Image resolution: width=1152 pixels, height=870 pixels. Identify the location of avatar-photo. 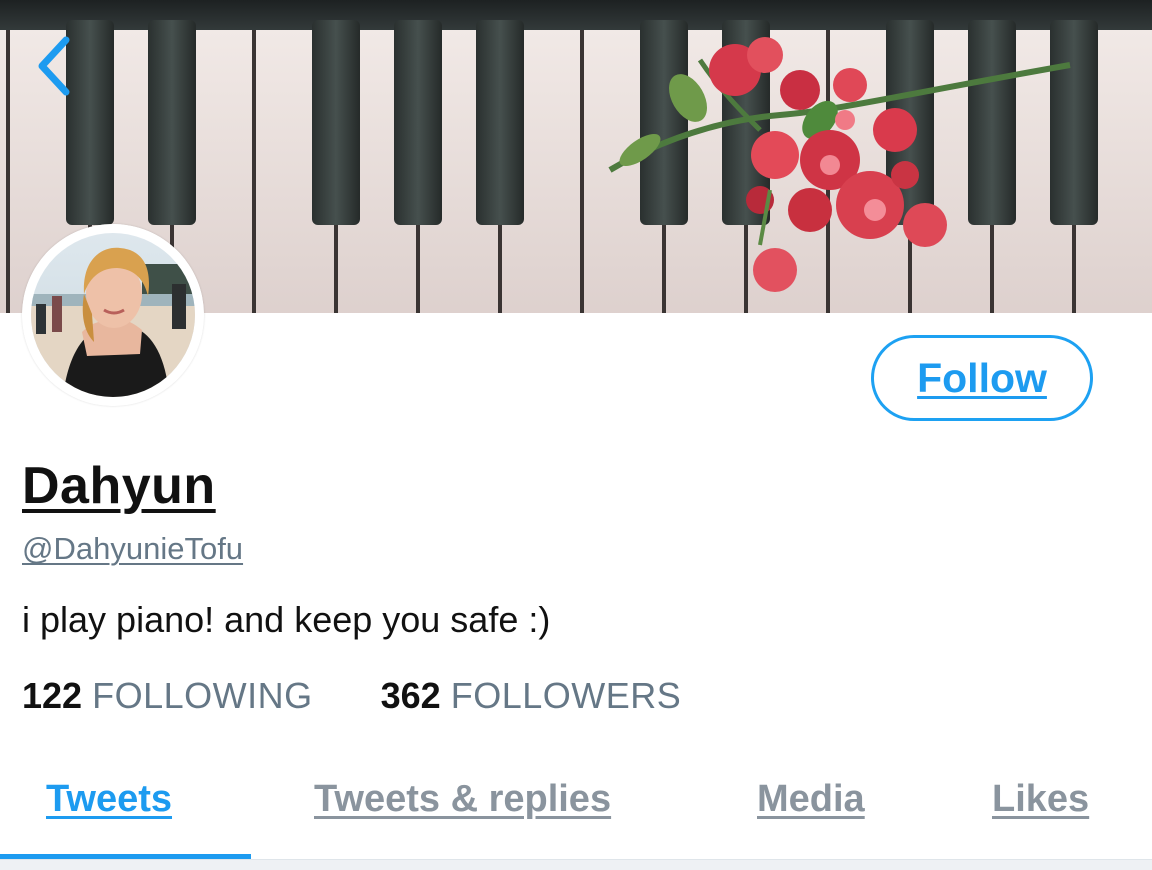
(113, 315).